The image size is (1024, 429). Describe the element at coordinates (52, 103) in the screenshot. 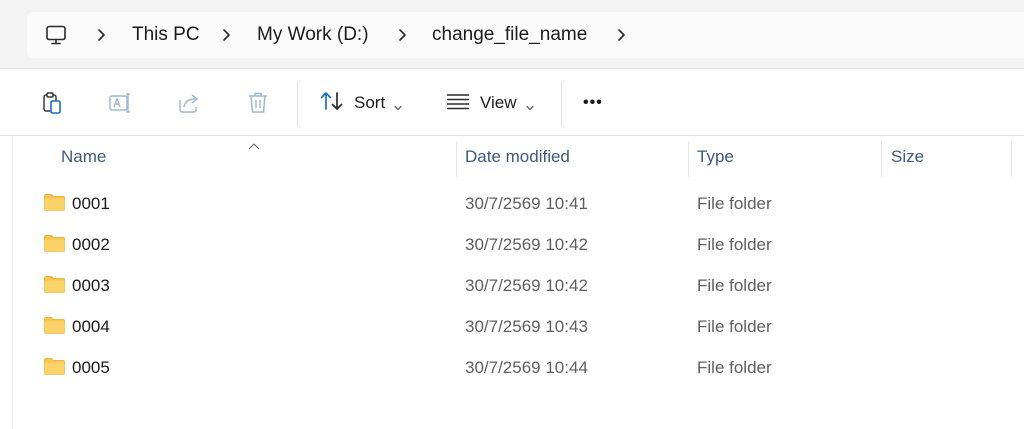

I see `clipboard-icon` at that location.